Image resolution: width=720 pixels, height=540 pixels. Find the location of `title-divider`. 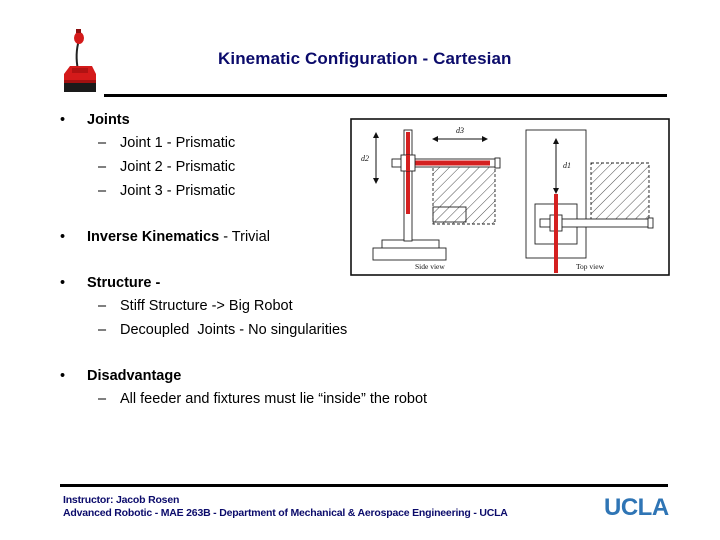

title-divider is located at coordinates (385, 95).